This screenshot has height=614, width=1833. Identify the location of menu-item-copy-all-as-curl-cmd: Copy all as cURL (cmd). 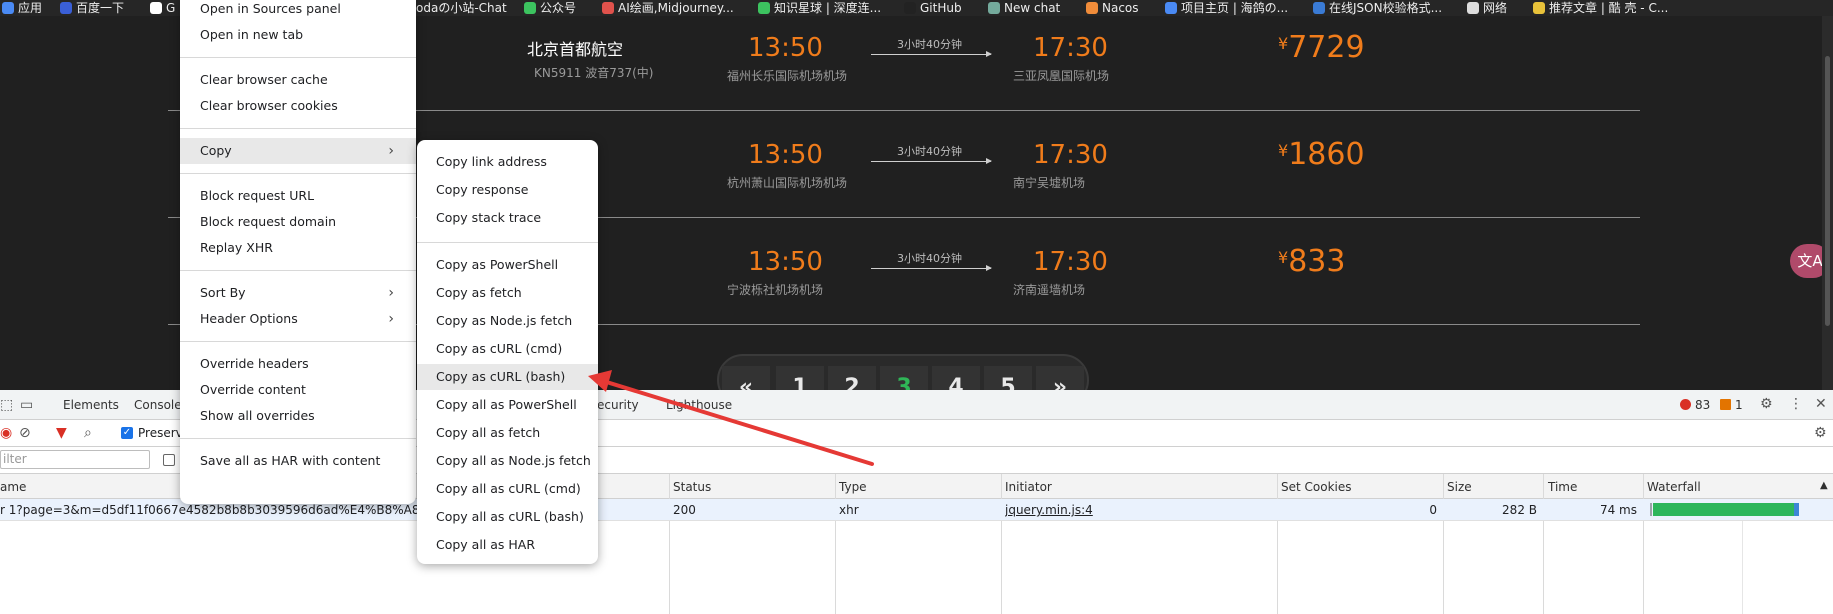
(507, 489).